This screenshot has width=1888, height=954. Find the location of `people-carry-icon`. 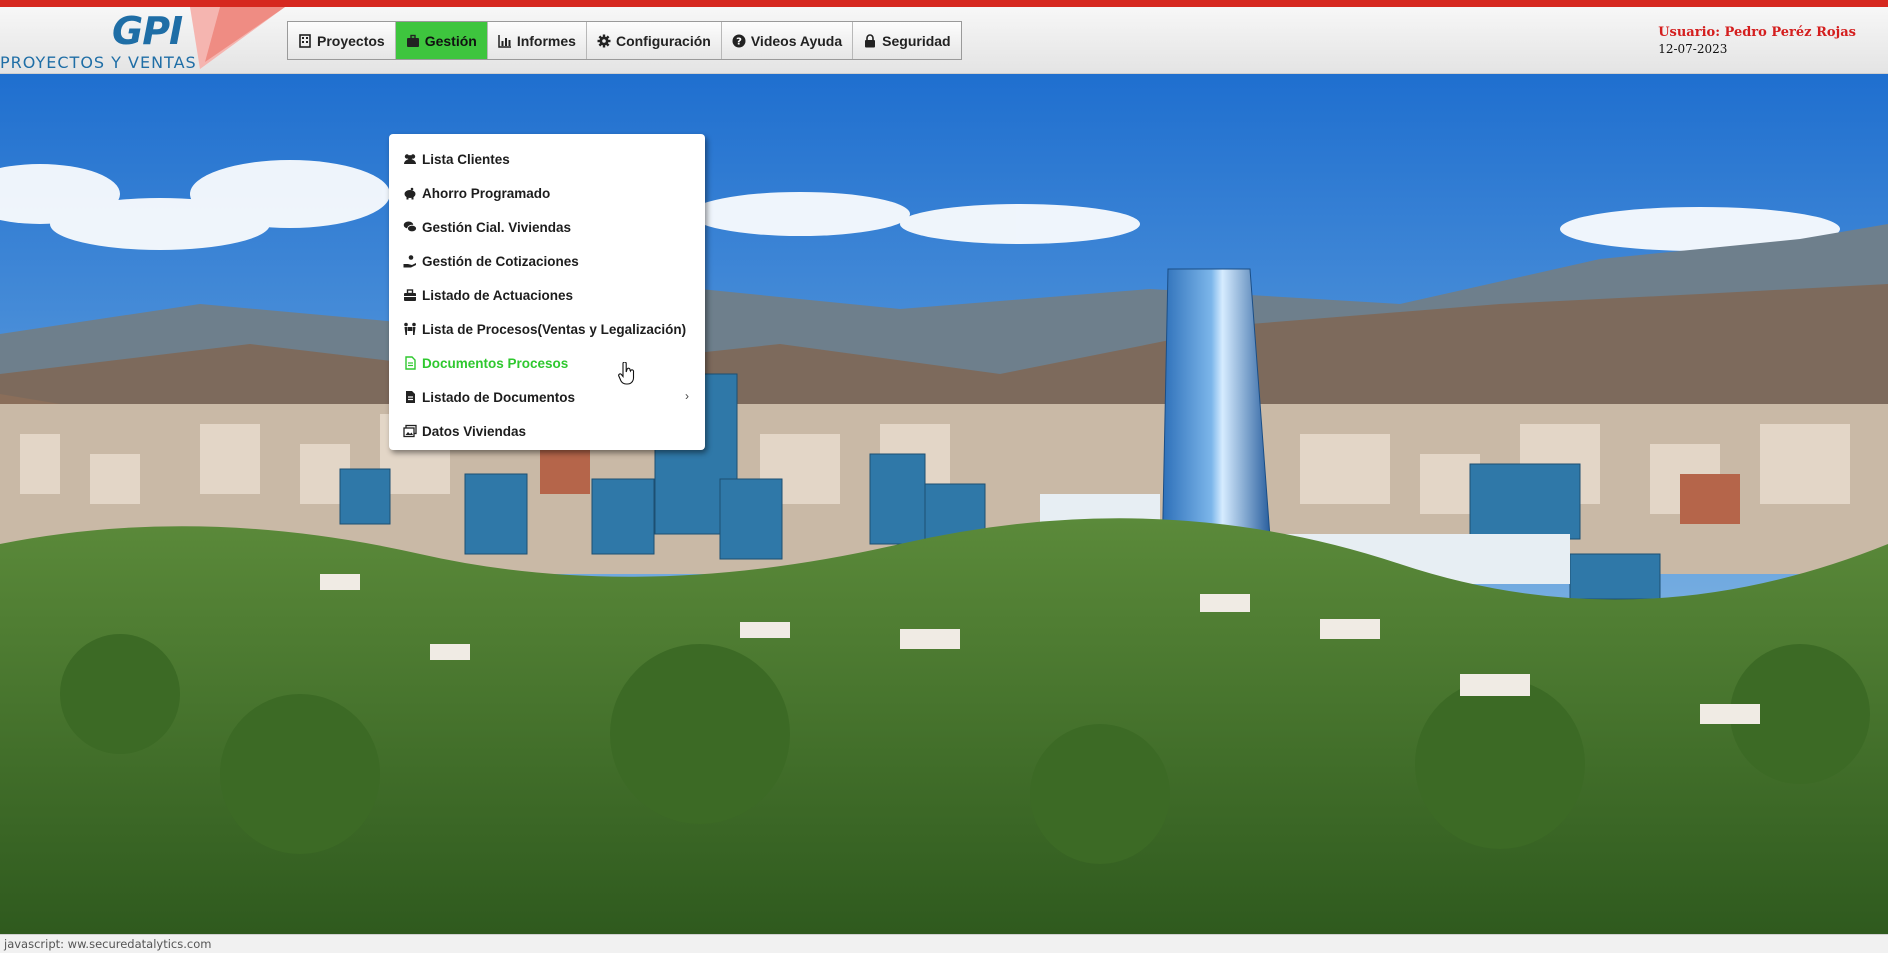

people-carry-icon is located at coordinates (410, 328).